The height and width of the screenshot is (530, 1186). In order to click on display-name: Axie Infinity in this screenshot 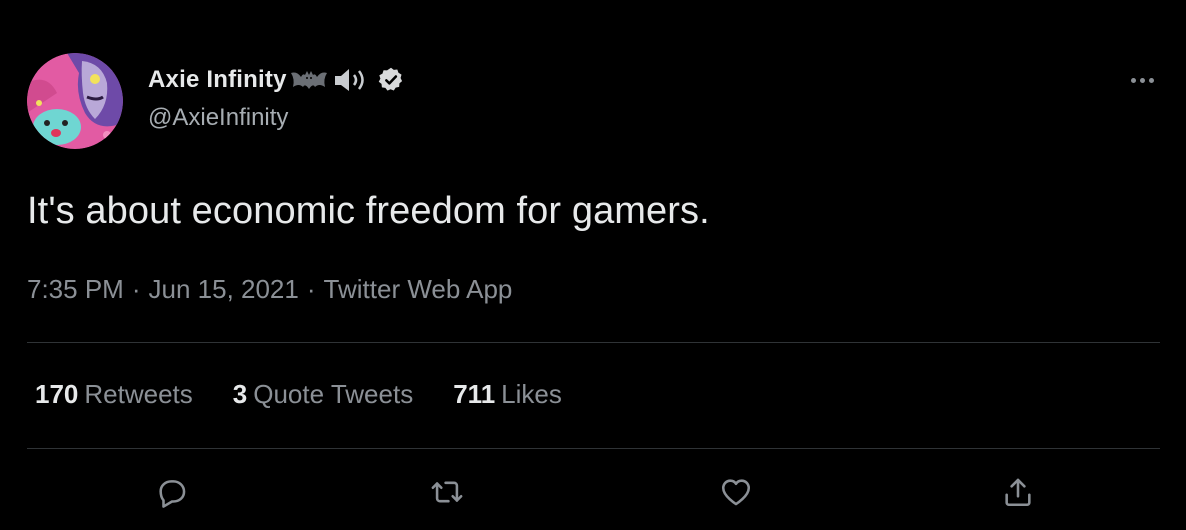, I will do `click(217, 80)`.